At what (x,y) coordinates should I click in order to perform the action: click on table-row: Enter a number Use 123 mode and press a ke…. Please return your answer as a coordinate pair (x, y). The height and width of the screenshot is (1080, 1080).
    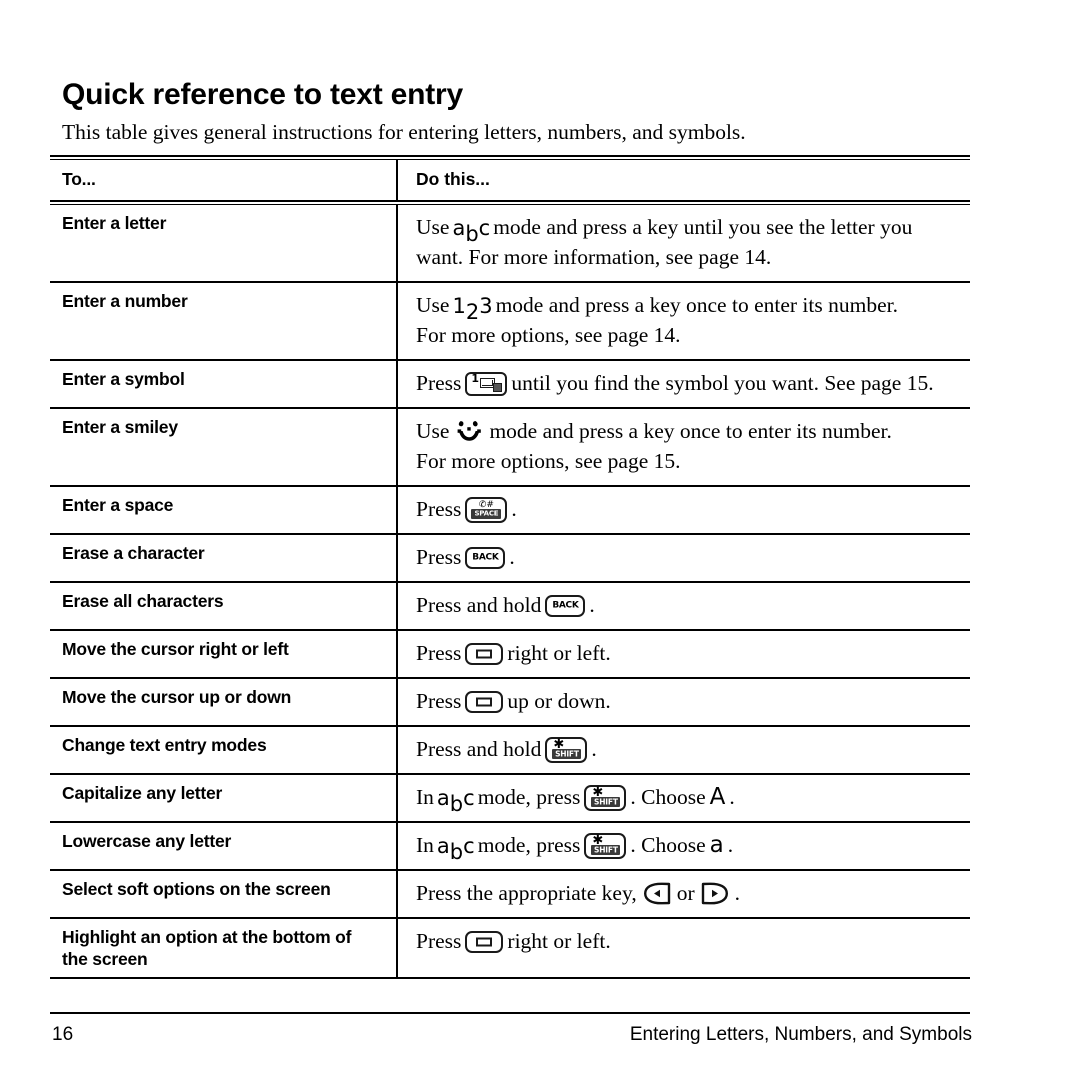
    Looking at the image, I should click on (510, 321).